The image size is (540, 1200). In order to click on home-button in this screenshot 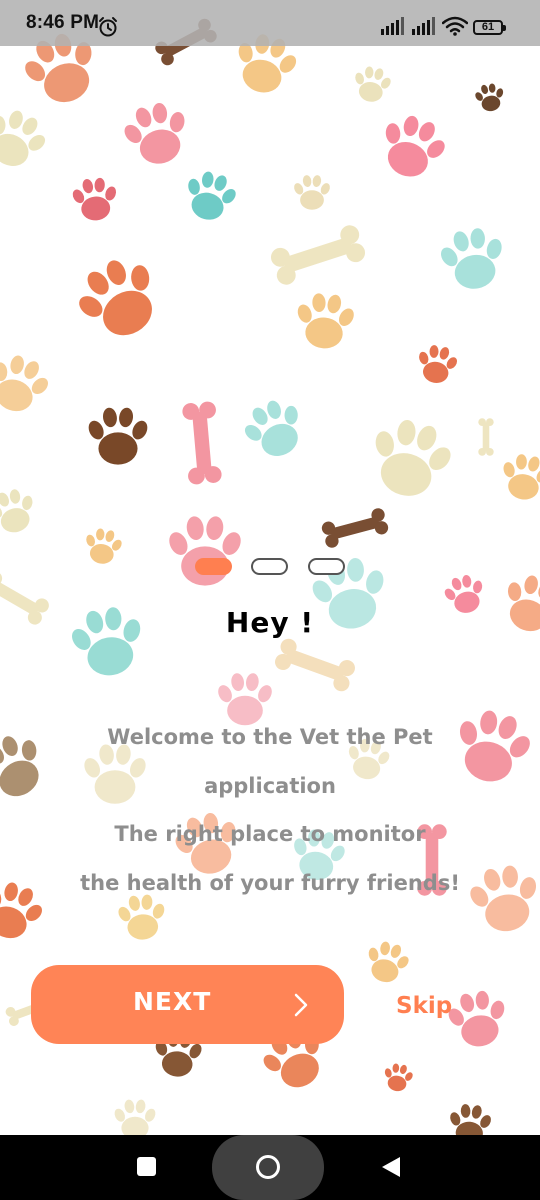, I will do `click(268, 1167)`.